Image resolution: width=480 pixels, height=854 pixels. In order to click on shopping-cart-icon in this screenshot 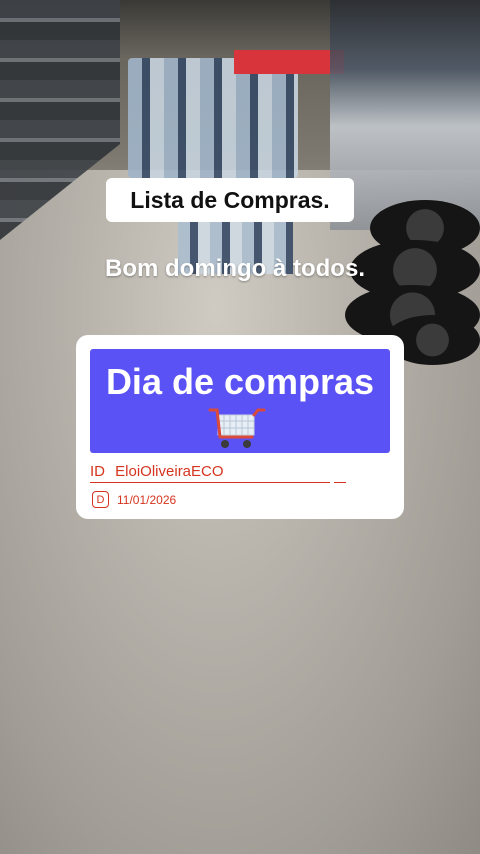, I will do `click(237, 428)`.